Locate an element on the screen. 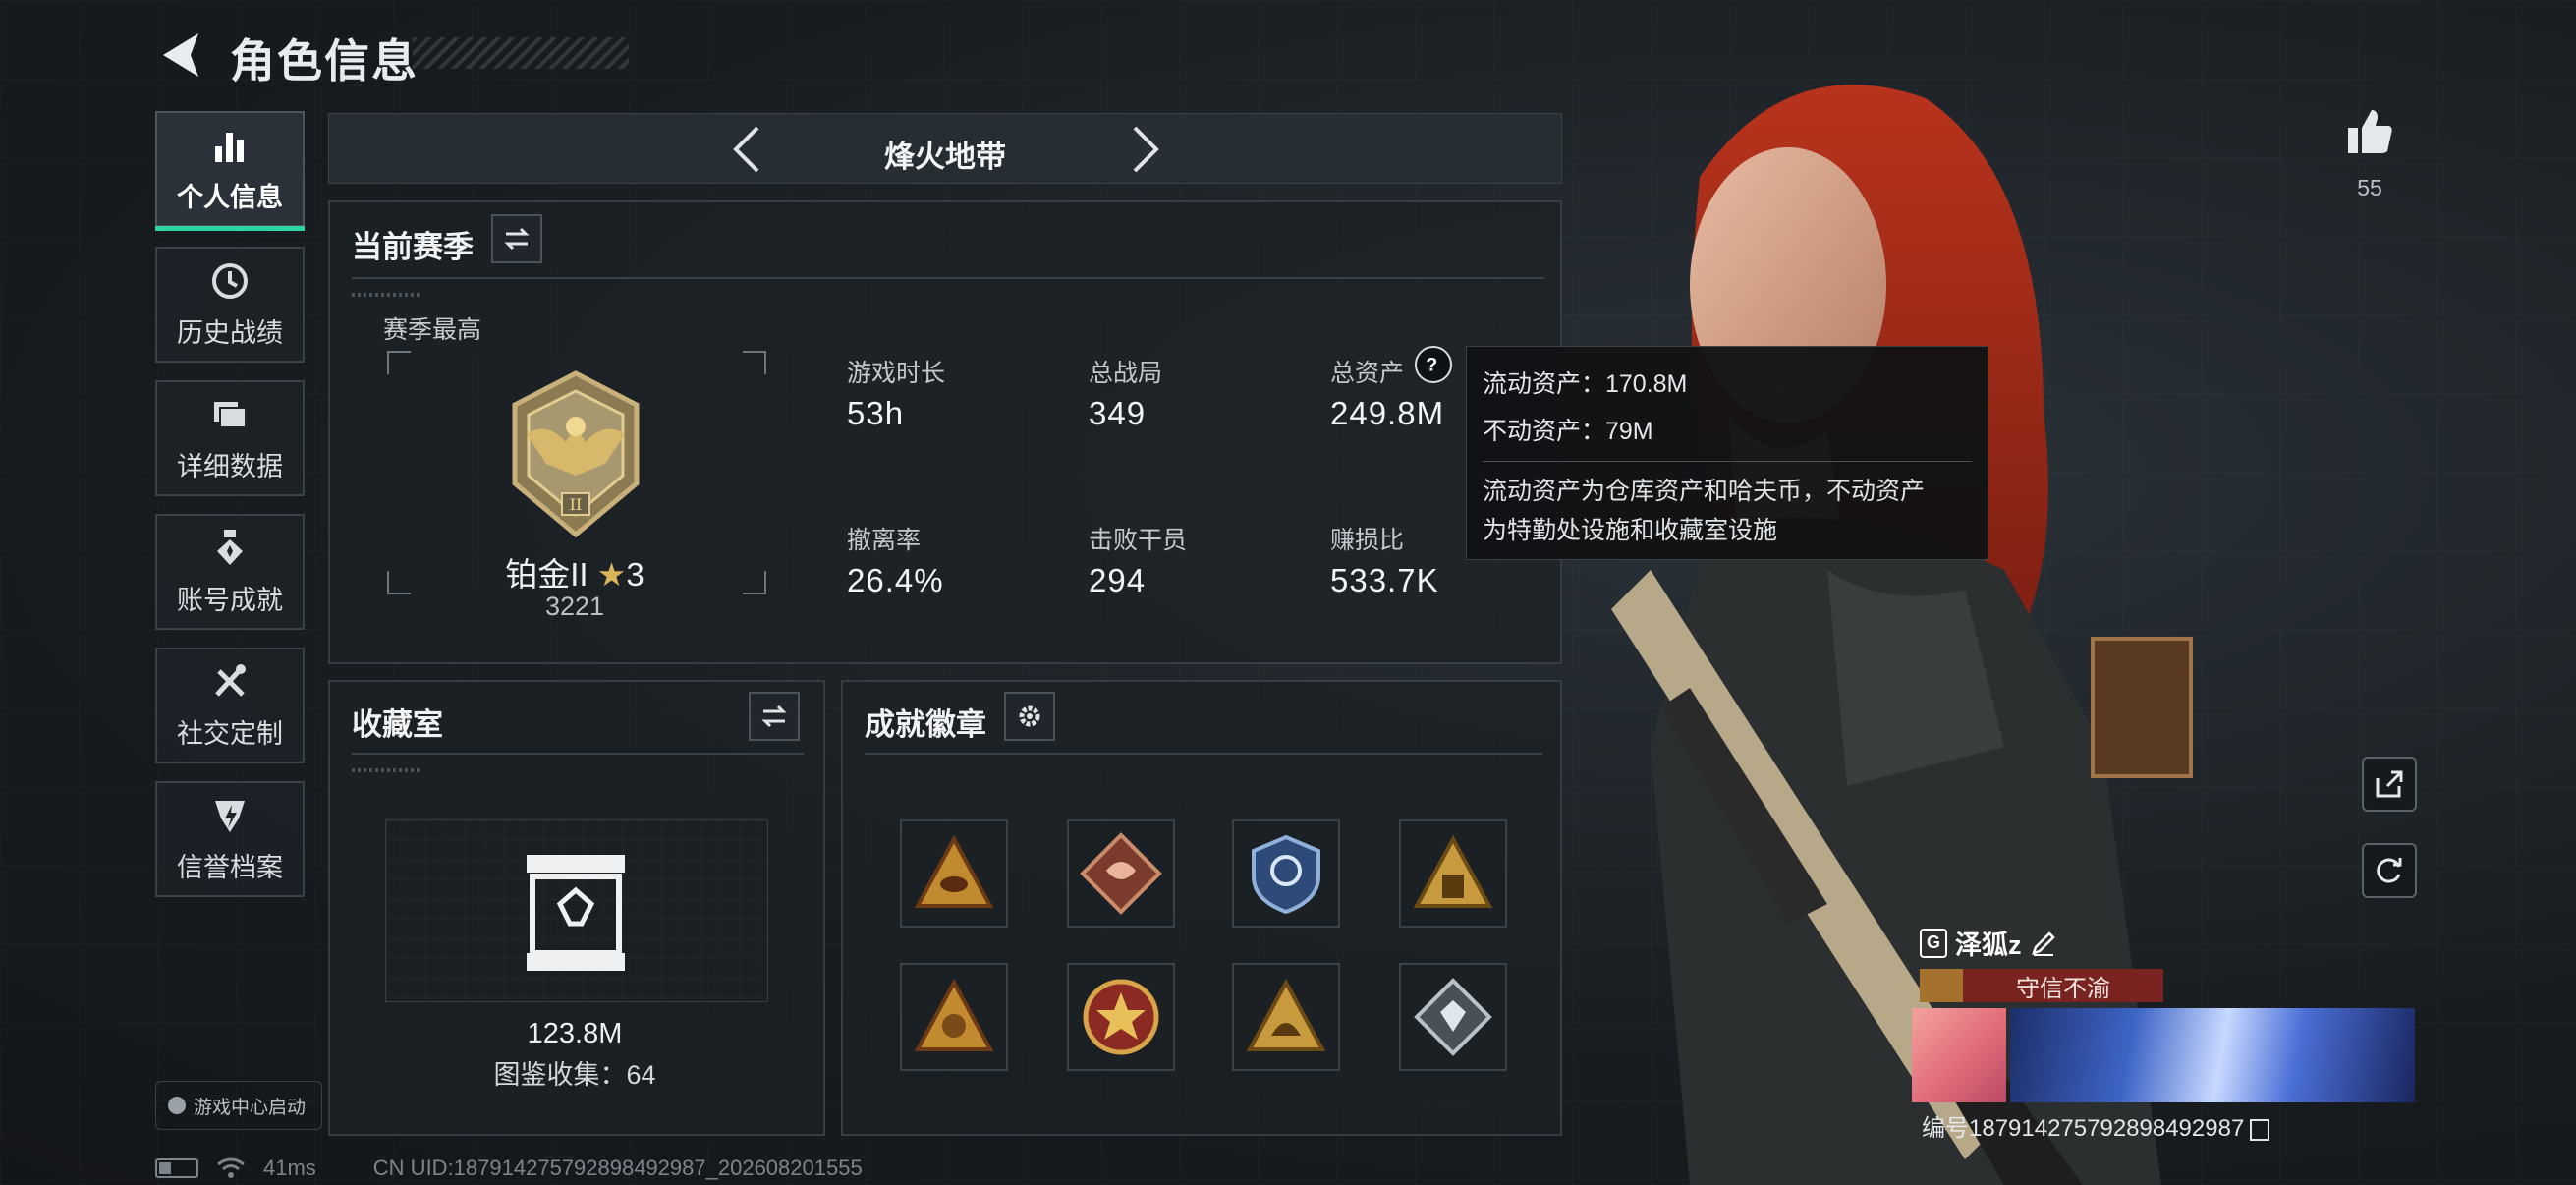 This screenshot has height=1185, width=2576. stat-play-time-label: 游戏时长 is located at coordinates (896, 374).